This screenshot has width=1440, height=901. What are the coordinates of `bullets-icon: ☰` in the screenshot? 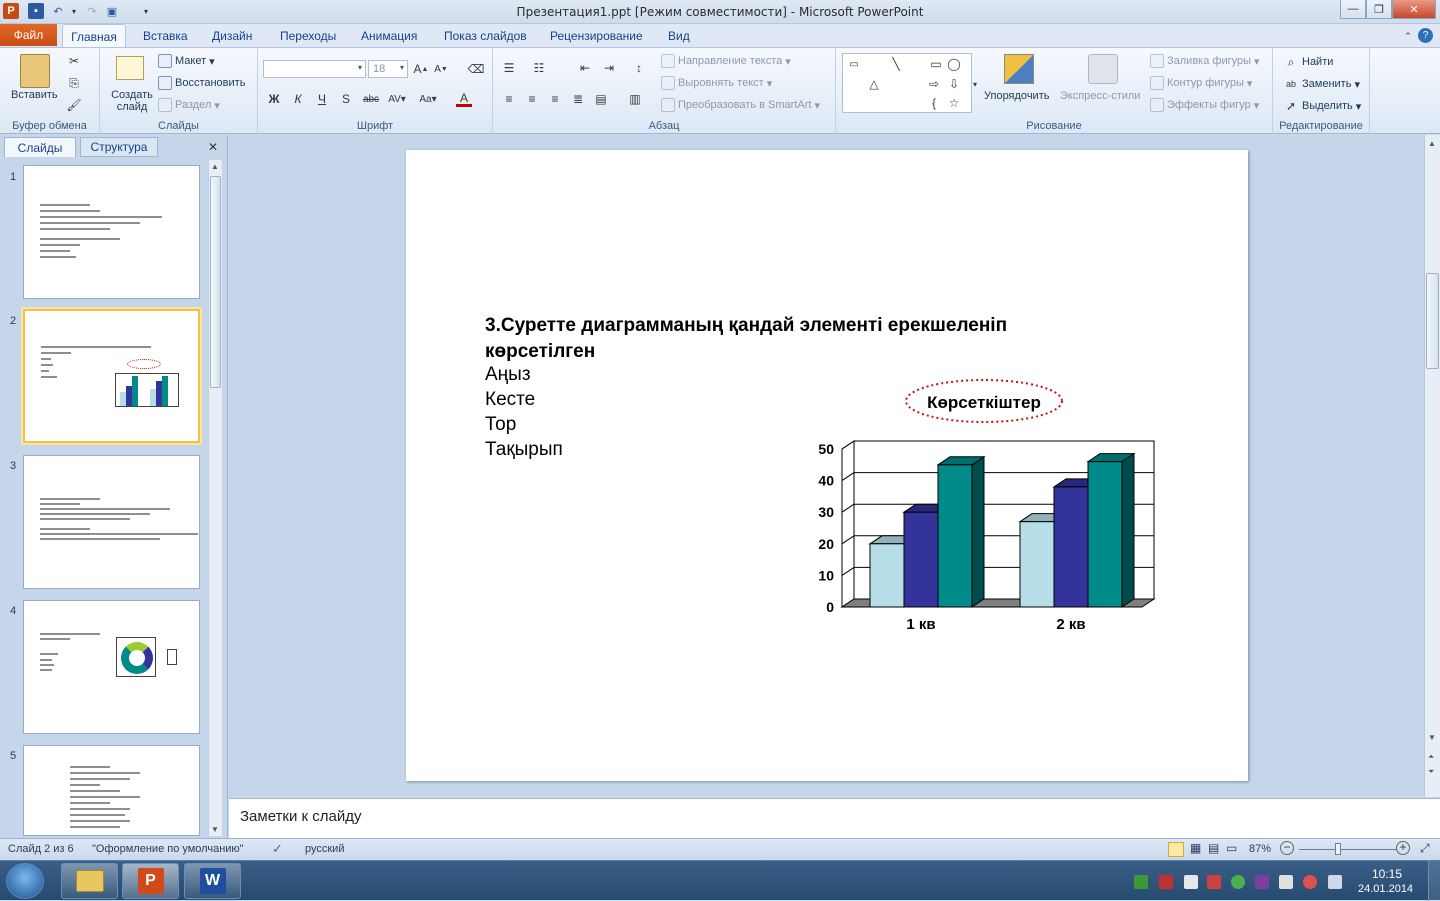 It's located at (509, 68).